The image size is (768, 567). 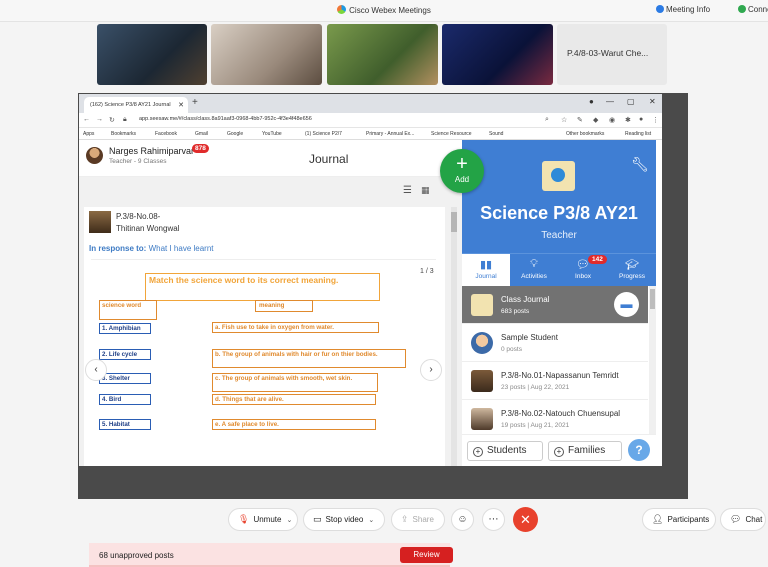 What do you see at coordinates (496, 134) in the screenshot?
I see `bookmark-item: Sound` at bounding box center [496, 134].